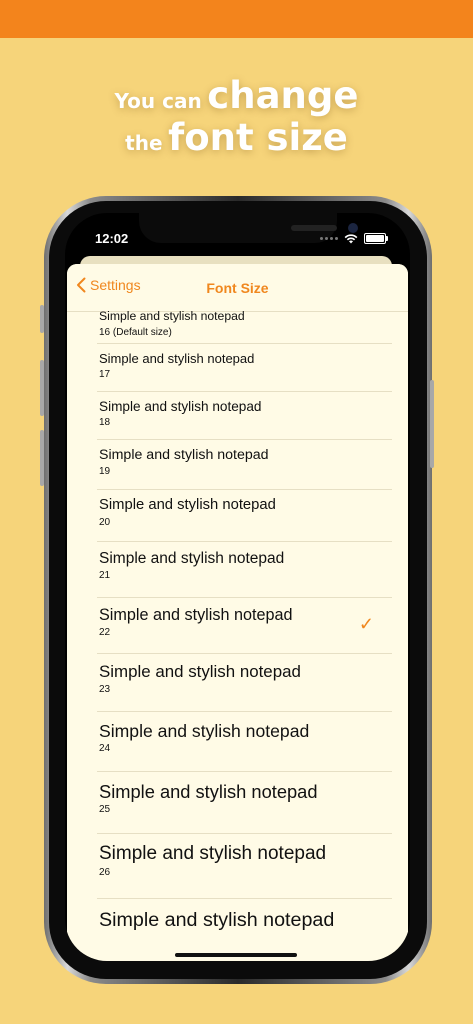 Image resolution: width=473 pixels, height=1024 pixels. I want to click on font-size-value: 20, so click(105, 523).